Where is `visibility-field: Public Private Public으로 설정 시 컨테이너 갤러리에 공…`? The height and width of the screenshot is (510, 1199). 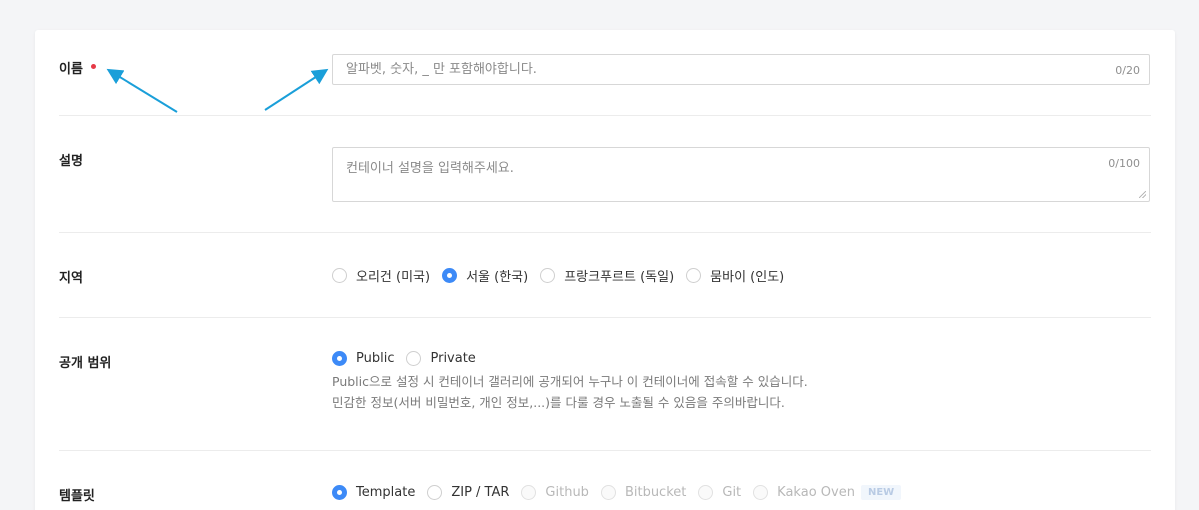 visibility-field: Public Private Public으로 설정 시 컨테이너 갤러리에 공… is located at coordinates (570, 382).